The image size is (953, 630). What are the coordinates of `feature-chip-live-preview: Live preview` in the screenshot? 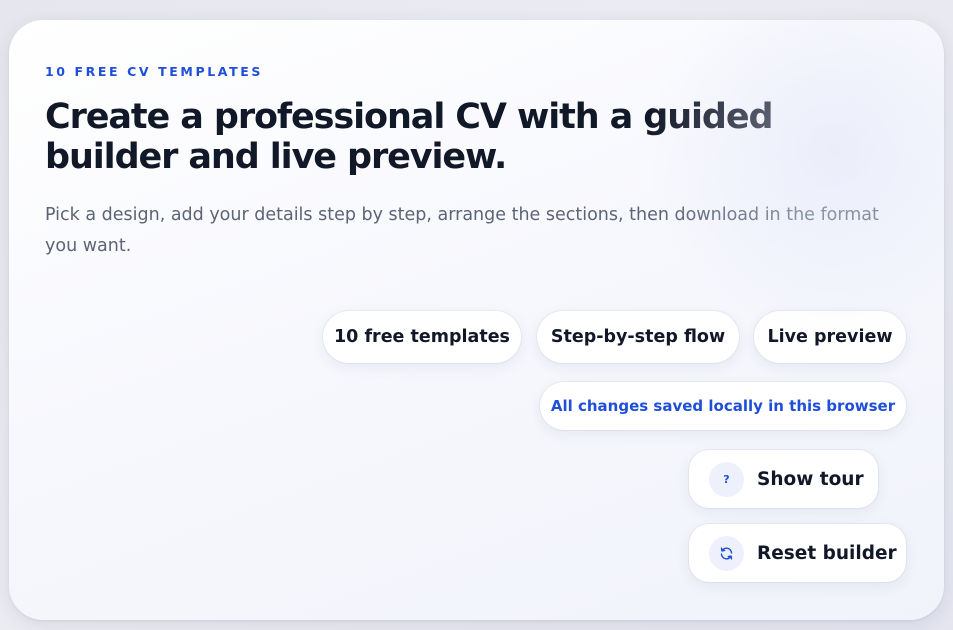 It's located at (830, 337).